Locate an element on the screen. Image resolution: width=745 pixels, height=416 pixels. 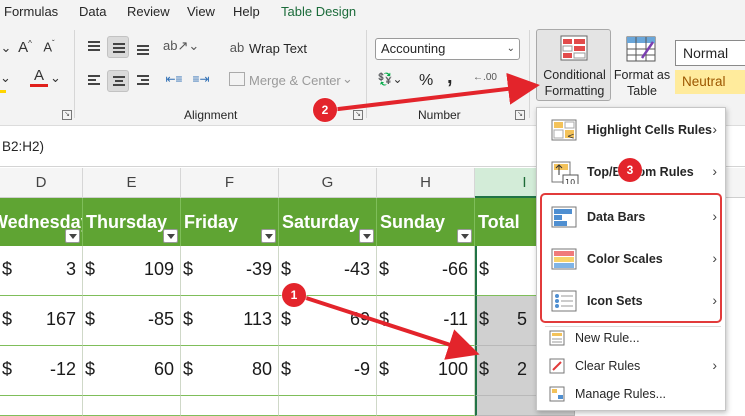
number-group-label: Number is located at coordinates (439, 115).